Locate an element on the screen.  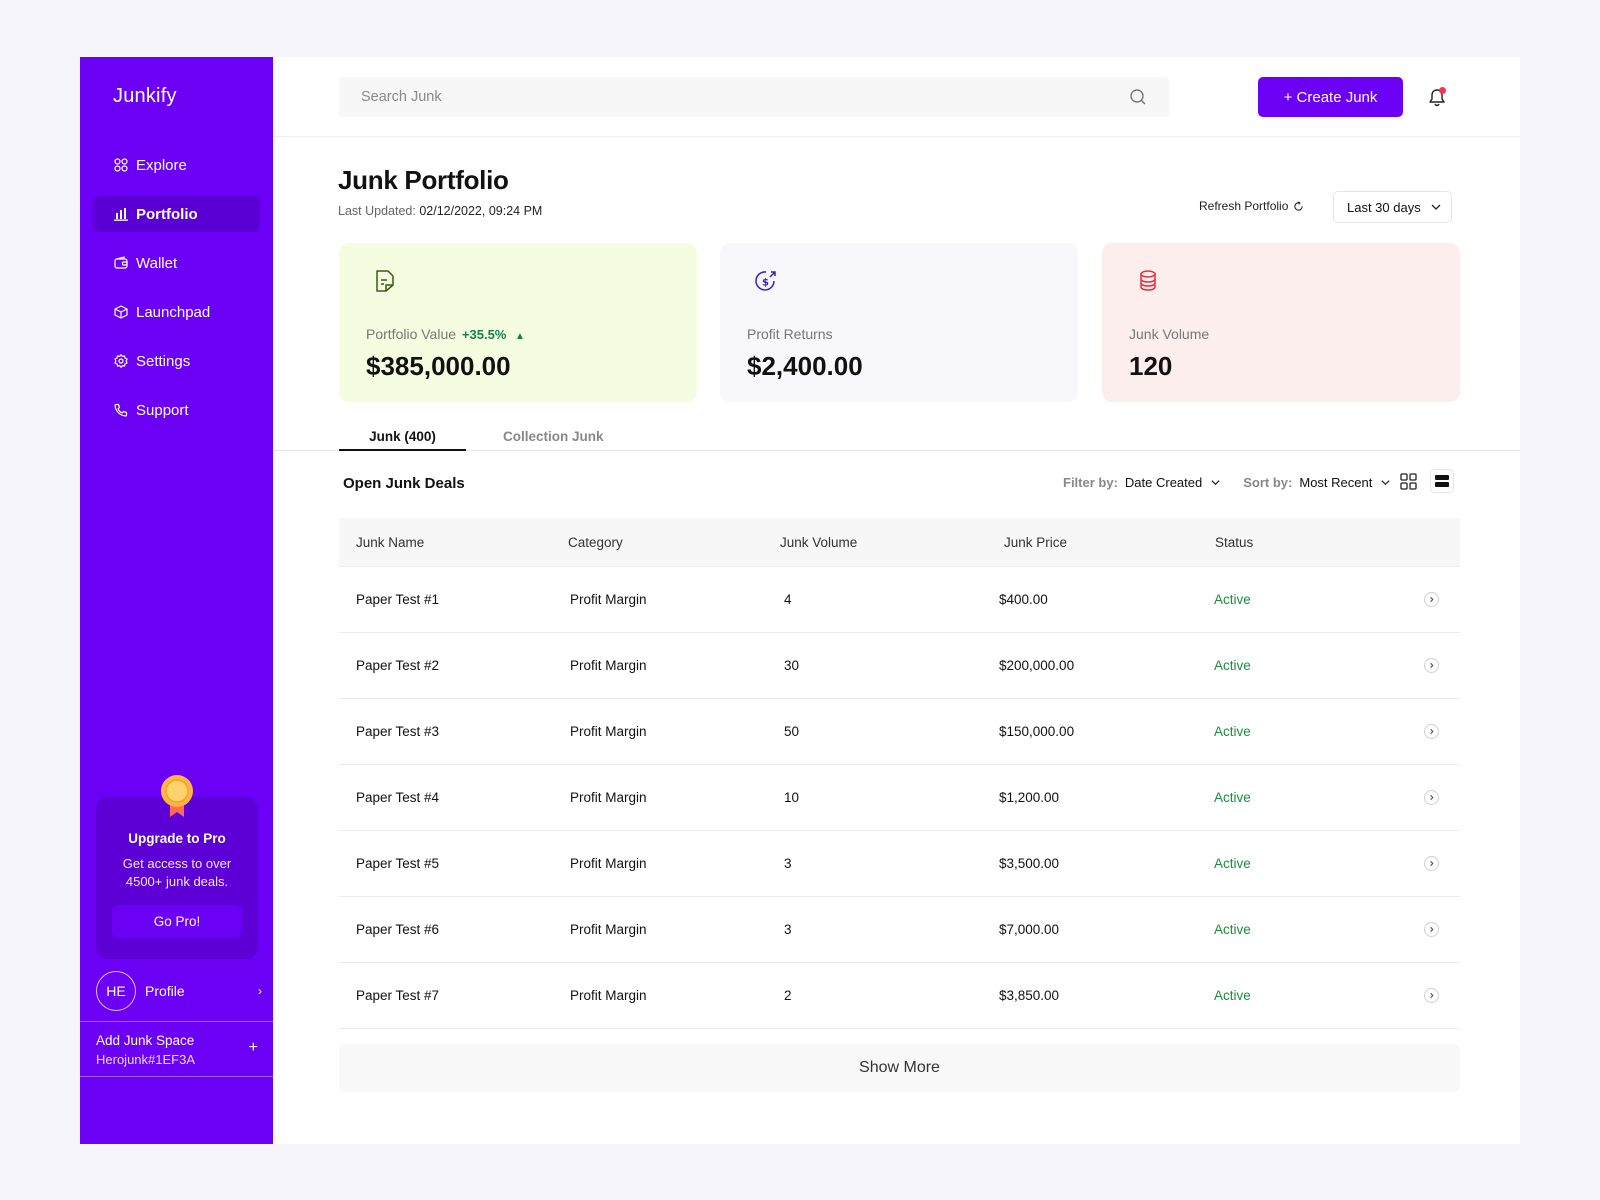
grid-icon is located at coordinates (121, 165).